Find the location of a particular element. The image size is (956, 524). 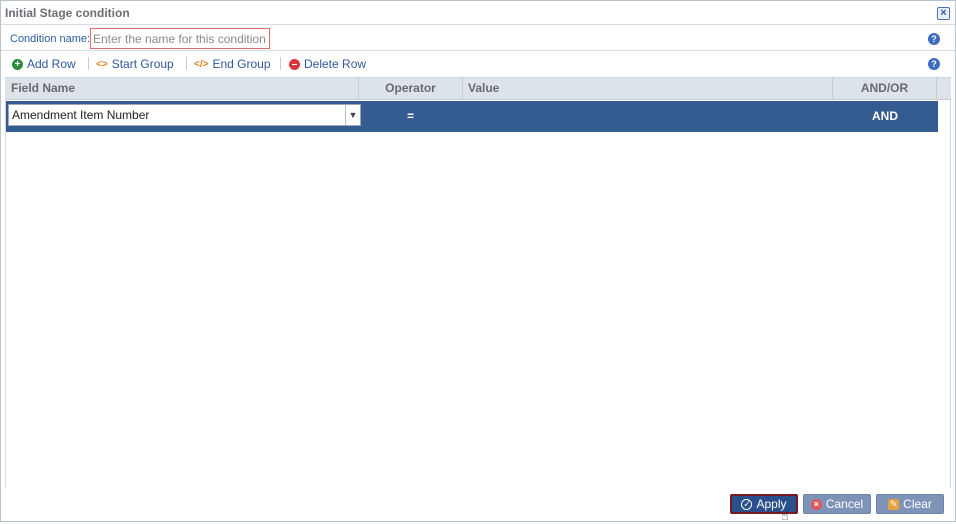

start-group-icon: <> is located at coordinates (102, 64).